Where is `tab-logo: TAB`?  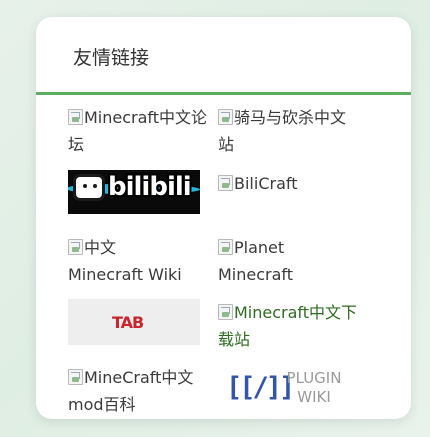 tab-logo: TAB is located at coordinates (128, 322).